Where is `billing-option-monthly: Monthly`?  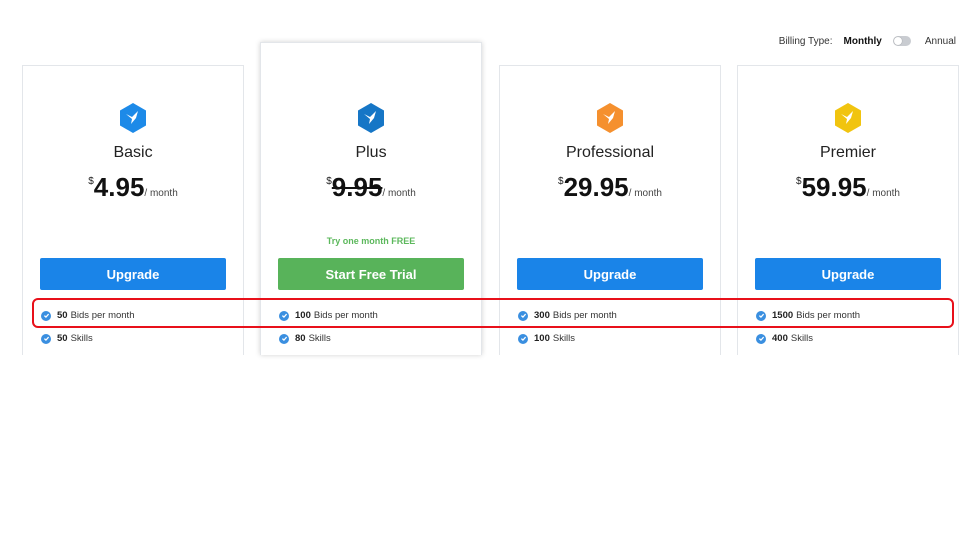
billing-option-monthly: Monthly is located at coordinates (863, 41).